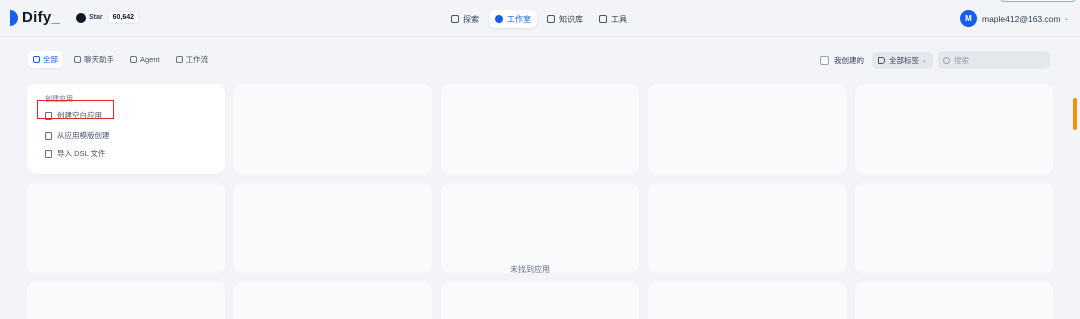  Describe the element at coordinates (994, 60) in the screenshot. I see `search-input: 搜索` at that location.